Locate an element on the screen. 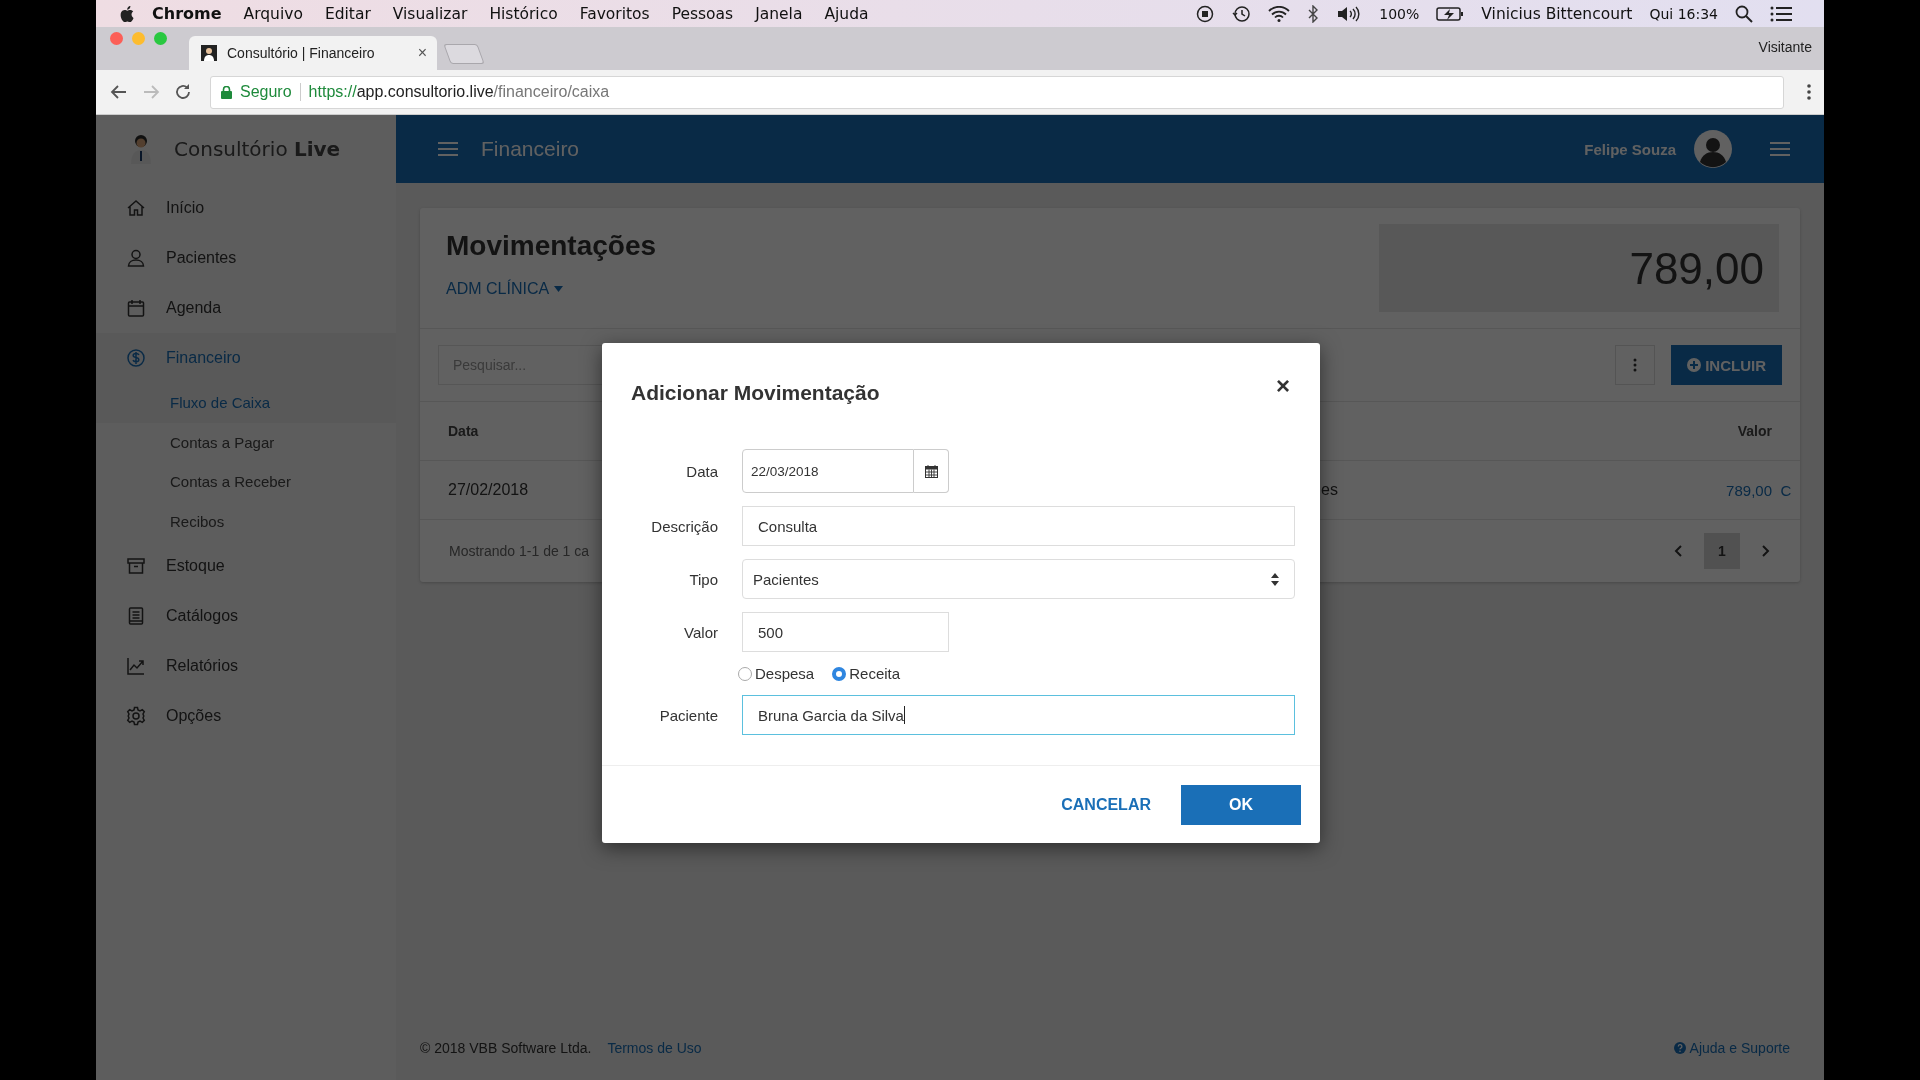 The height and width of the screenshot is (1080, 1920). menu-item: Ajuda is located at coordinates (846, 13).